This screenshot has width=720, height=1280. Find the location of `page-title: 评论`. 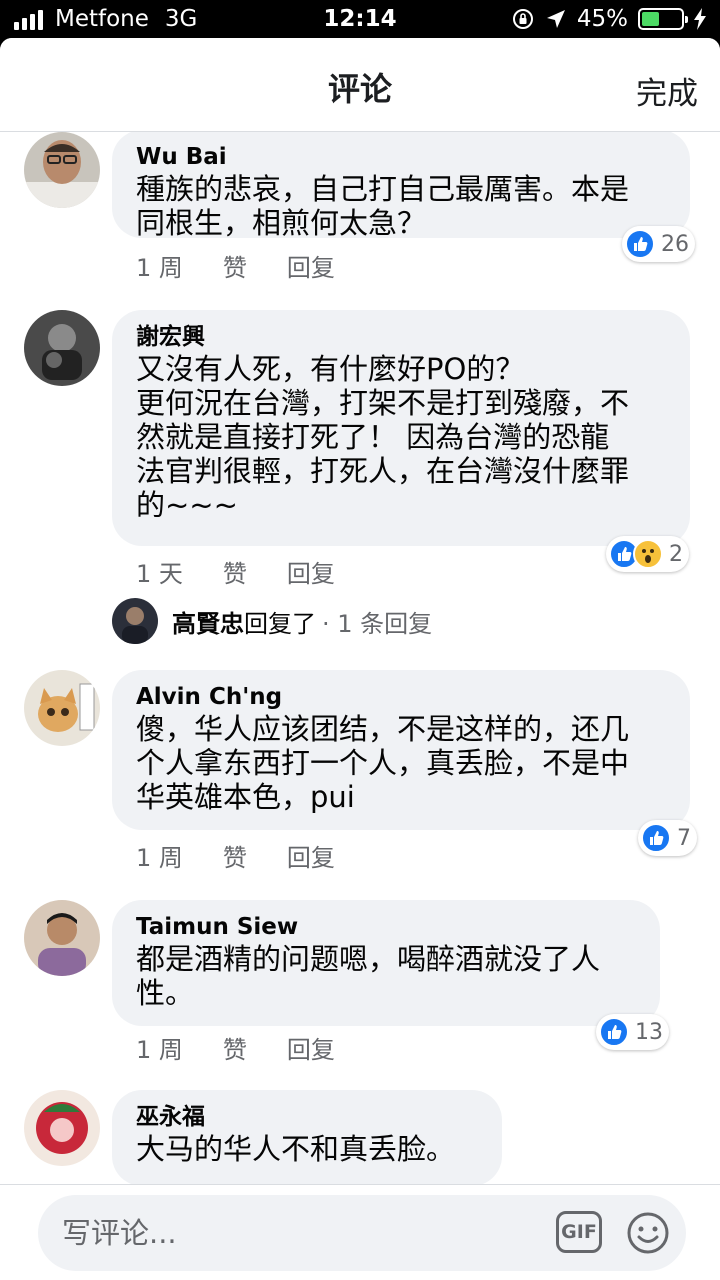

page-title: 评论 is located at coordinates (359, 89).